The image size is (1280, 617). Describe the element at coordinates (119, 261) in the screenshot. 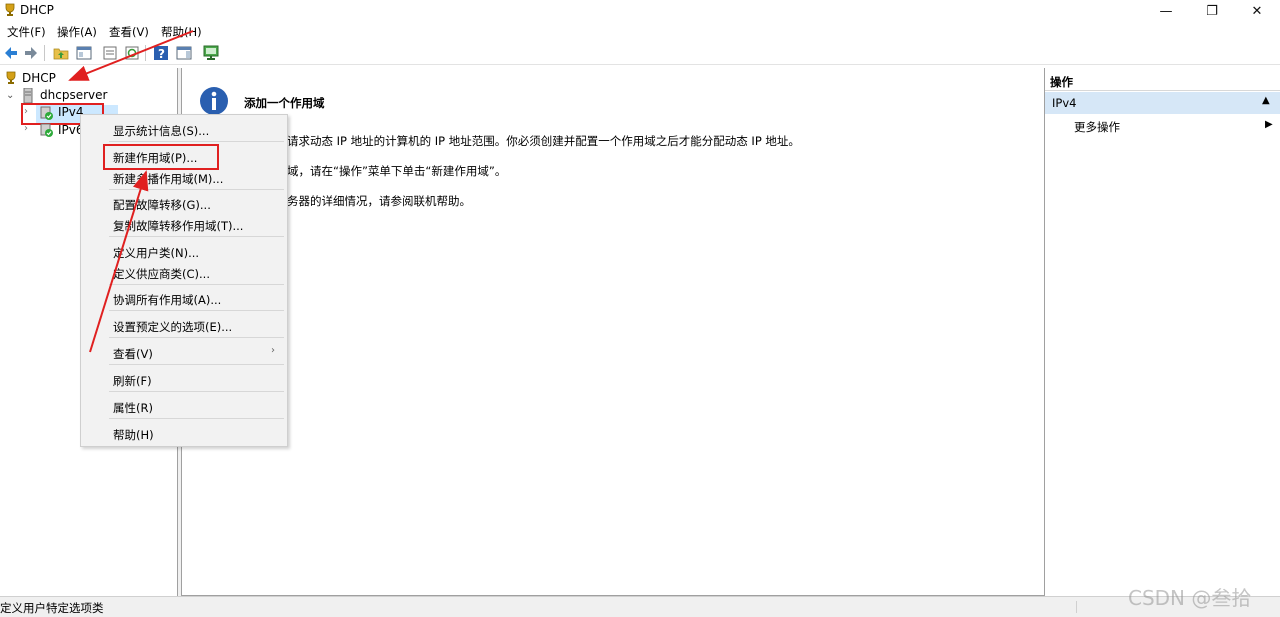

I see `arrow-to-new-scope` at that location.